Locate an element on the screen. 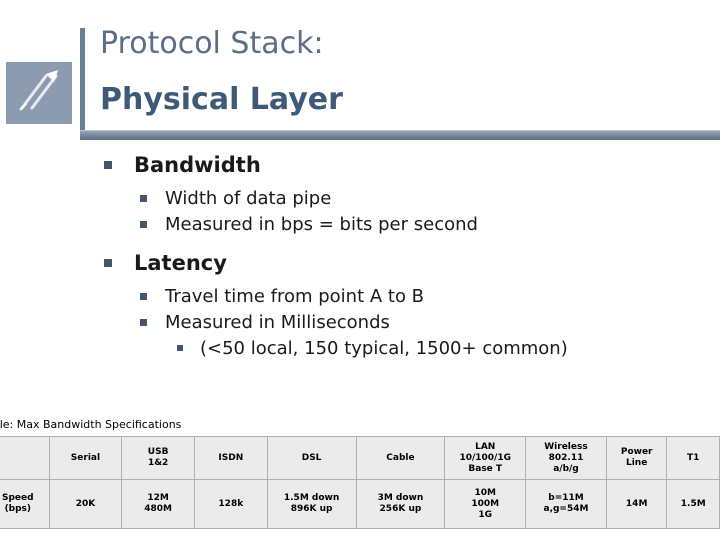  bullet-bandwidth: Bandwidth is located at coordinates (360, 165).